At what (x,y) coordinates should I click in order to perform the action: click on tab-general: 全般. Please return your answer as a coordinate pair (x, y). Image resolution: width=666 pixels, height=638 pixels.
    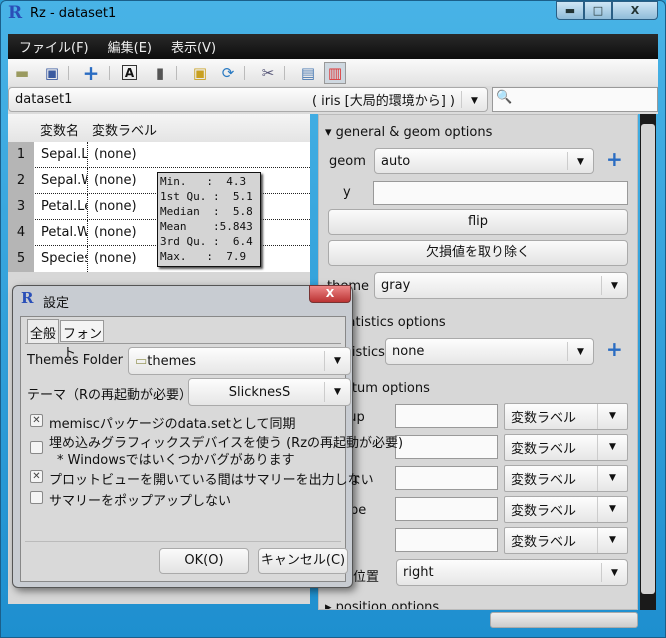
    Looking at the image, I should click on (43, 331).